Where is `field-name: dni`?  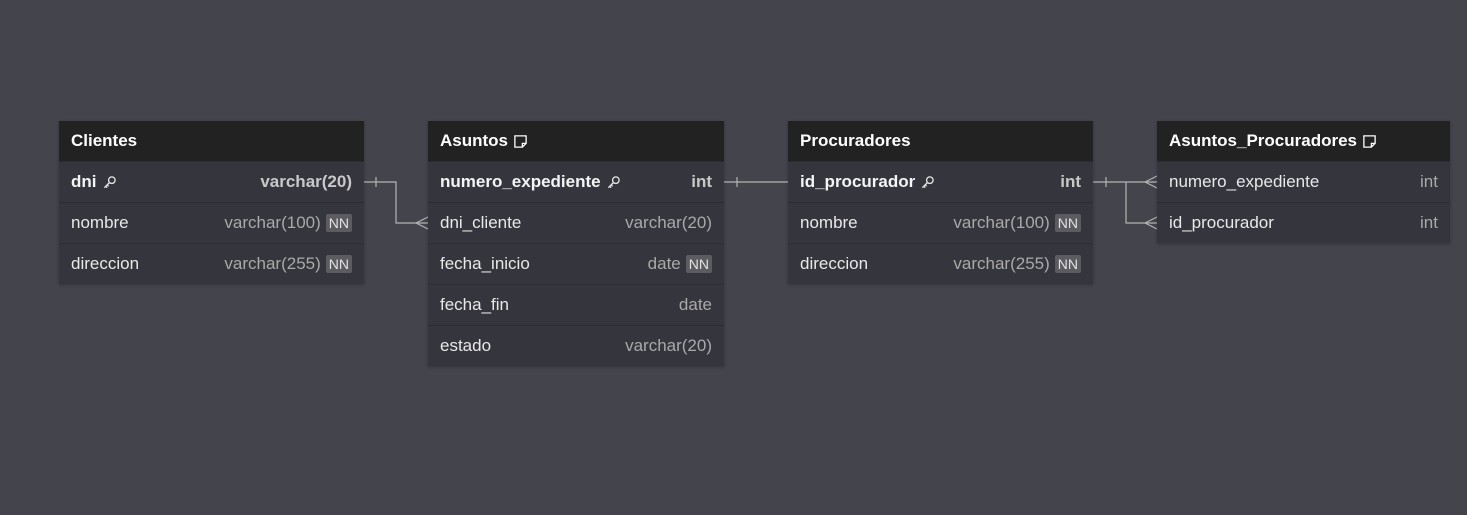 field-name: dni is located at coordinates (84, 181).